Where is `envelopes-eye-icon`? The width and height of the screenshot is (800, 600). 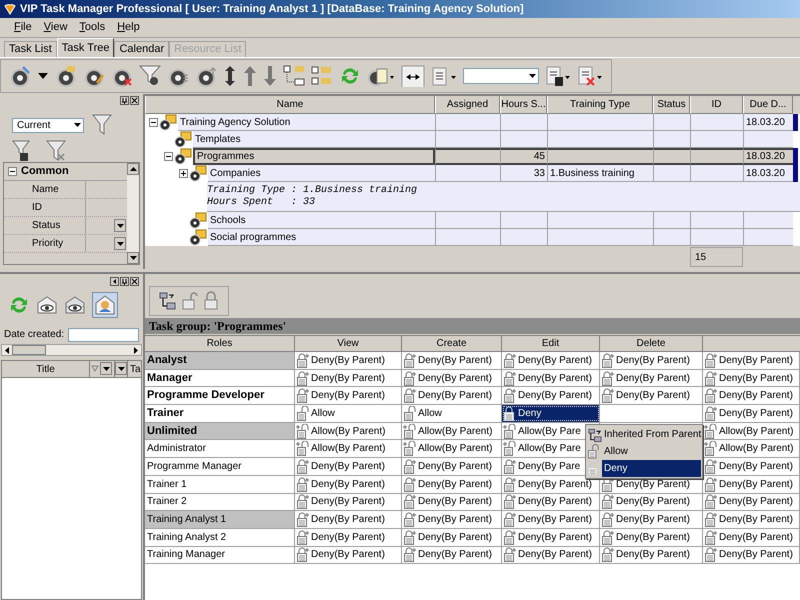
envelopes-eye-icon is located at coordinates (75, 305).